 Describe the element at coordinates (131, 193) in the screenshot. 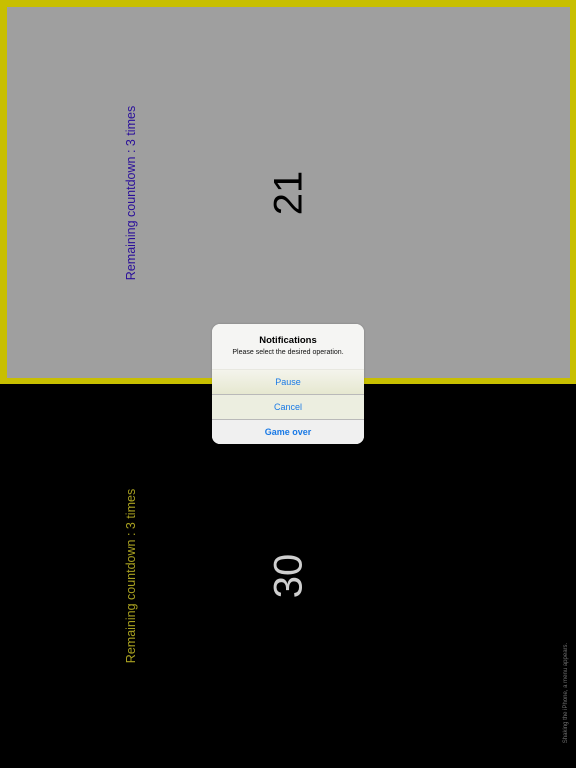

I see `top-remaining-countdown: Remaining countdown : 3 times` at that location.